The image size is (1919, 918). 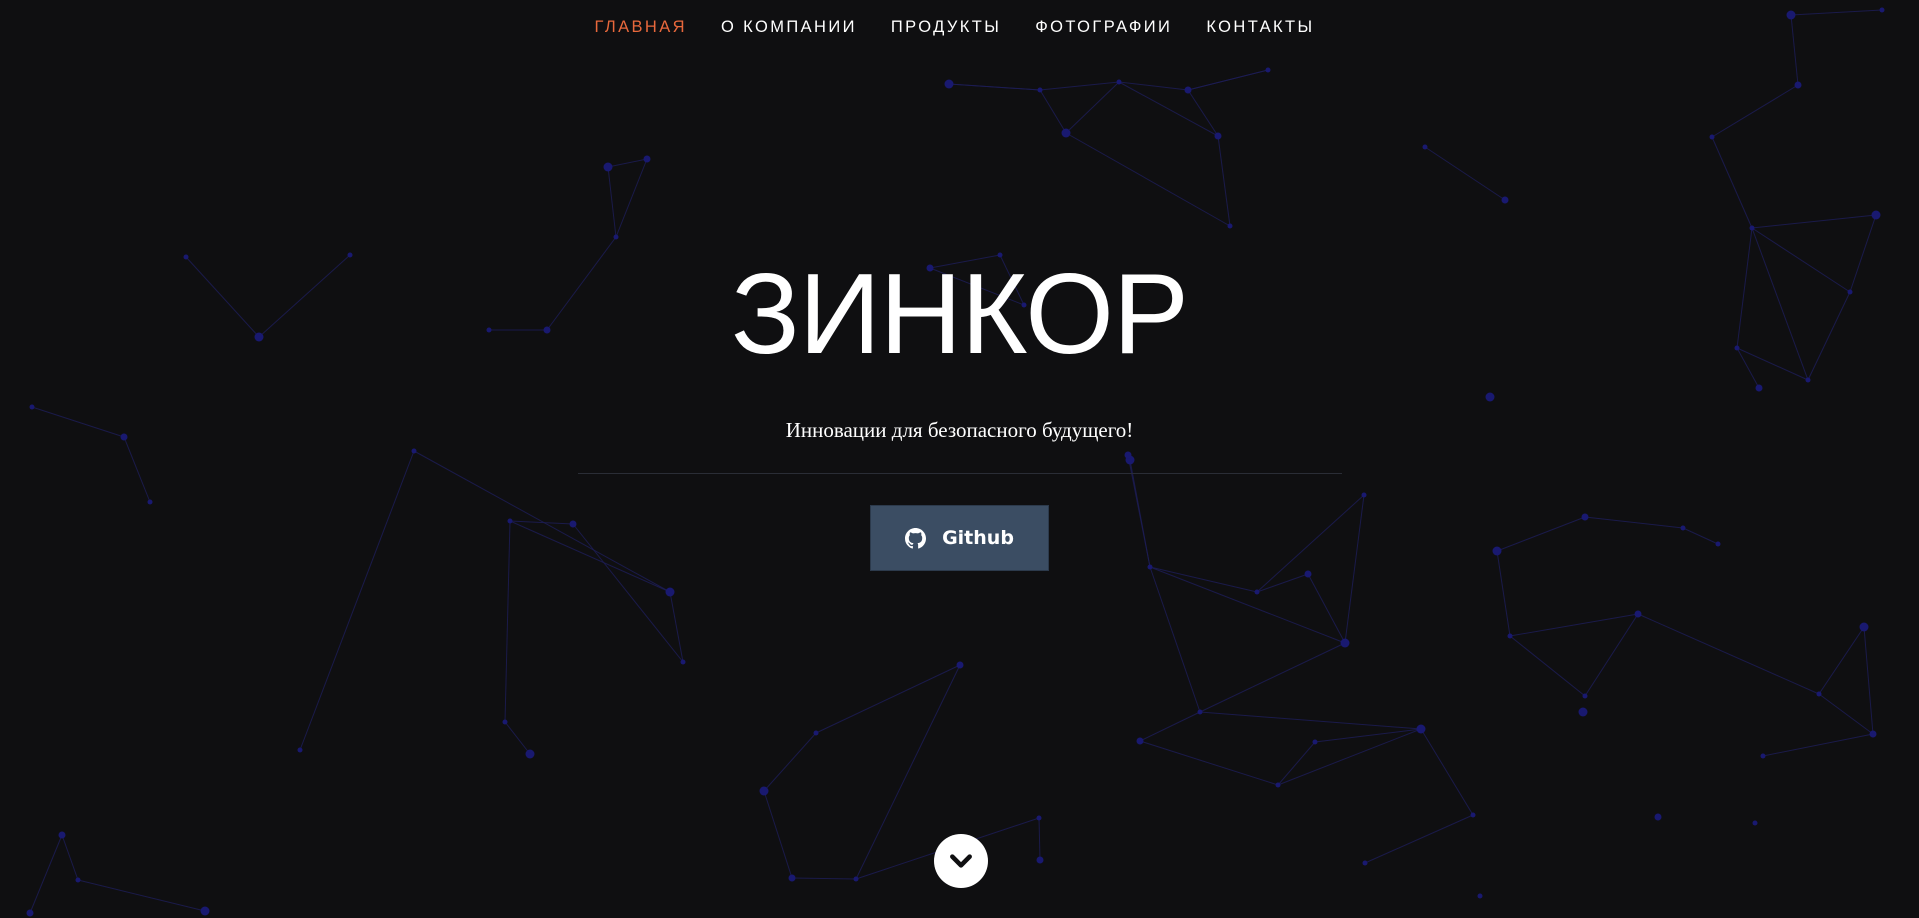 What do you see at coordinates (946, 27) in the screenshot?
I see `nav-item-products: ПРОДУКТЫ` at bounding box center [946, 27].